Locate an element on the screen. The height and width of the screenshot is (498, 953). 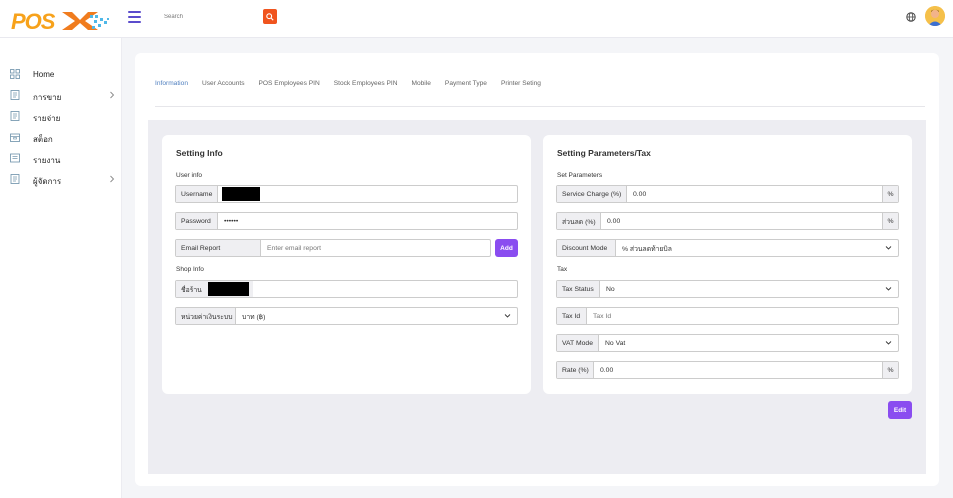
user-avatar is located at coordinates (935, 16).